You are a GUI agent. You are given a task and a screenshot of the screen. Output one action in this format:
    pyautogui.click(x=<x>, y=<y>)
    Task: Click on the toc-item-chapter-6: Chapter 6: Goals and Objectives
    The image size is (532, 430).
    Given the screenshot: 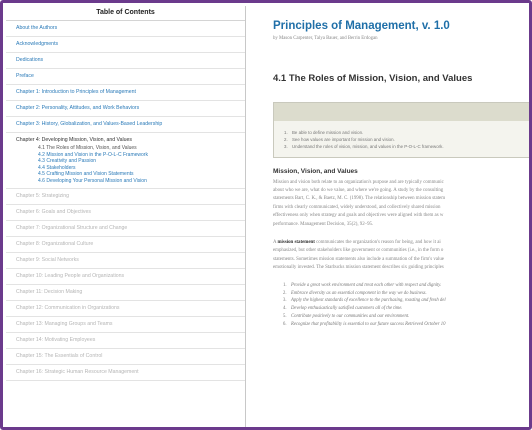 What is the action you would take?
    pyautogui.click(x=125, y=213)
    